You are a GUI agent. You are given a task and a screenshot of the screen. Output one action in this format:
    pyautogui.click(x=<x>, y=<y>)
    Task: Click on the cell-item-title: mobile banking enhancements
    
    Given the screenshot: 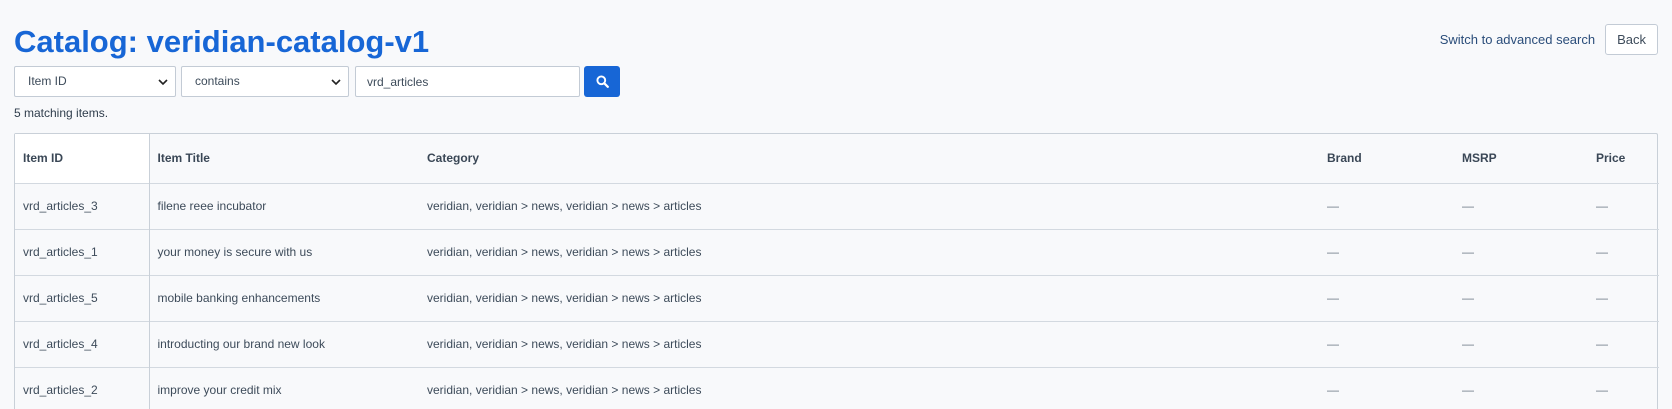 What is the action you would take?
    pyautogui.click(x=284, y=297)
    